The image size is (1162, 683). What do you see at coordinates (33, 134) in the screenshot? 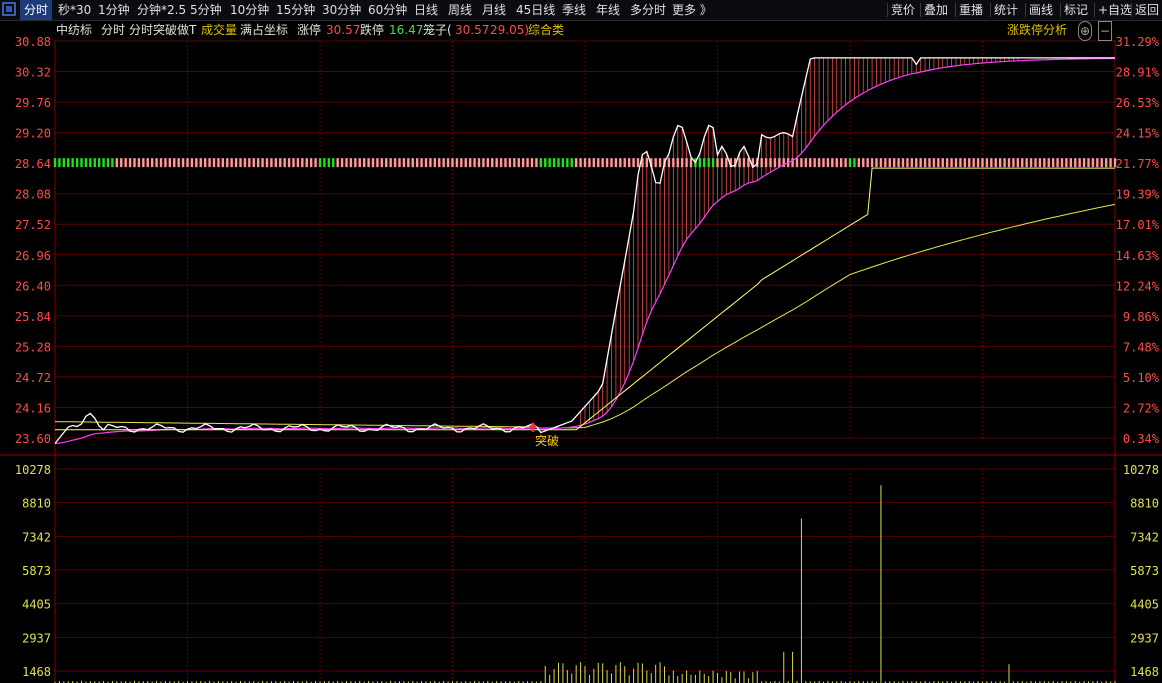
I see `price-tick-label: 29.20` at bounding box center [33, 134].